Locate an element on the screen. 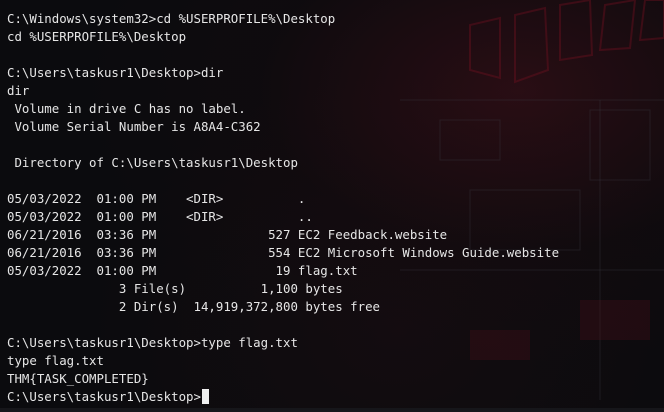  dir-entry-row: 05/03/2022 01:00 PM 19 flag.txt is located at coordinates (182, 270).